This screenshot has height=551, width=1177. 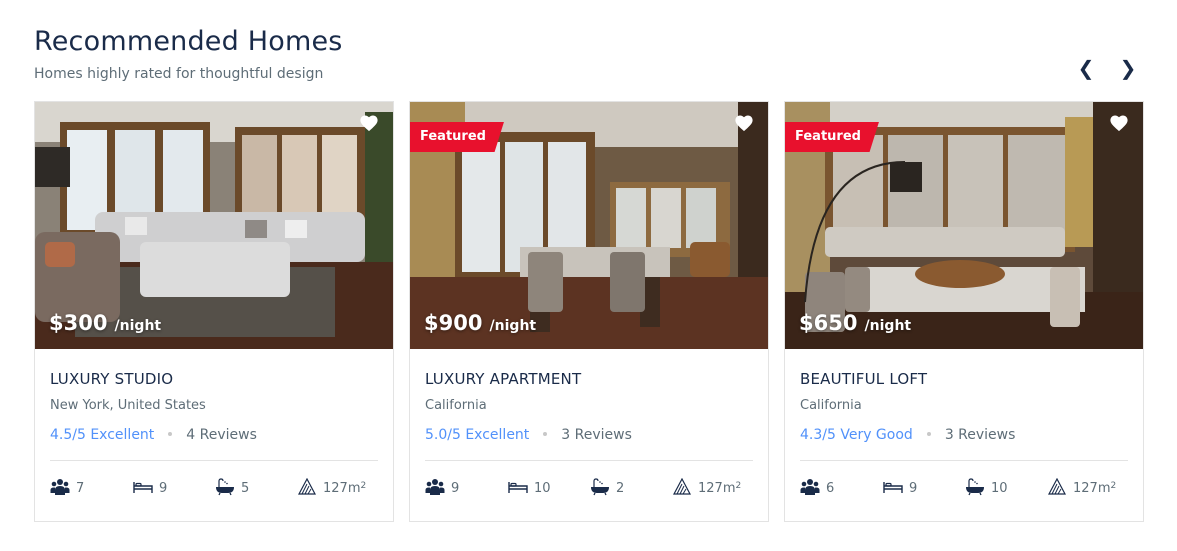 What do you see at coordinates (128, 405) in the screenshot?
I see `home-location: New York, United States` at bounding box center [128, 405].